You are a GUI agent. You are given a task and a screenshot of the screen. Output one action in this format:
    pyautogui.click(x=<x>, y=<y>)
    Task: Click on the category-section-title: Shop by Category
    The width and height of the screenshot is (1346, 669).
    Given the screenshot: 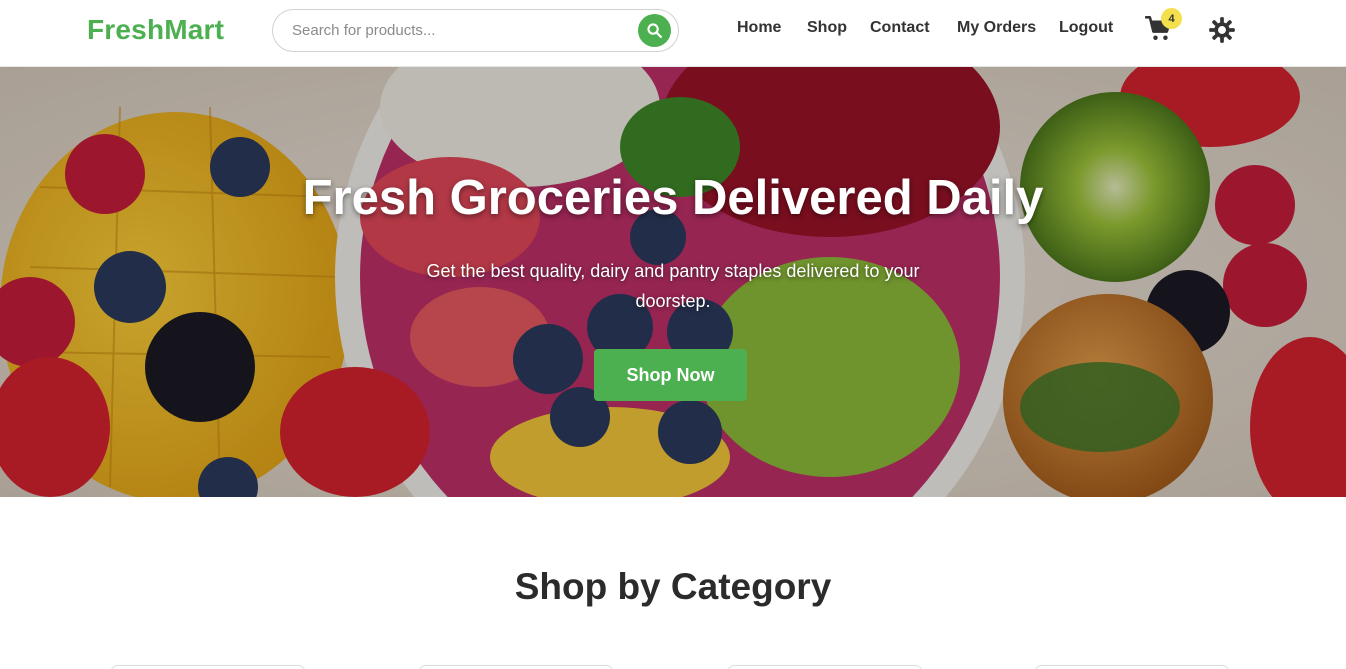 What is the action you would take?
    pyautogui.click(x=673, y=586)
    